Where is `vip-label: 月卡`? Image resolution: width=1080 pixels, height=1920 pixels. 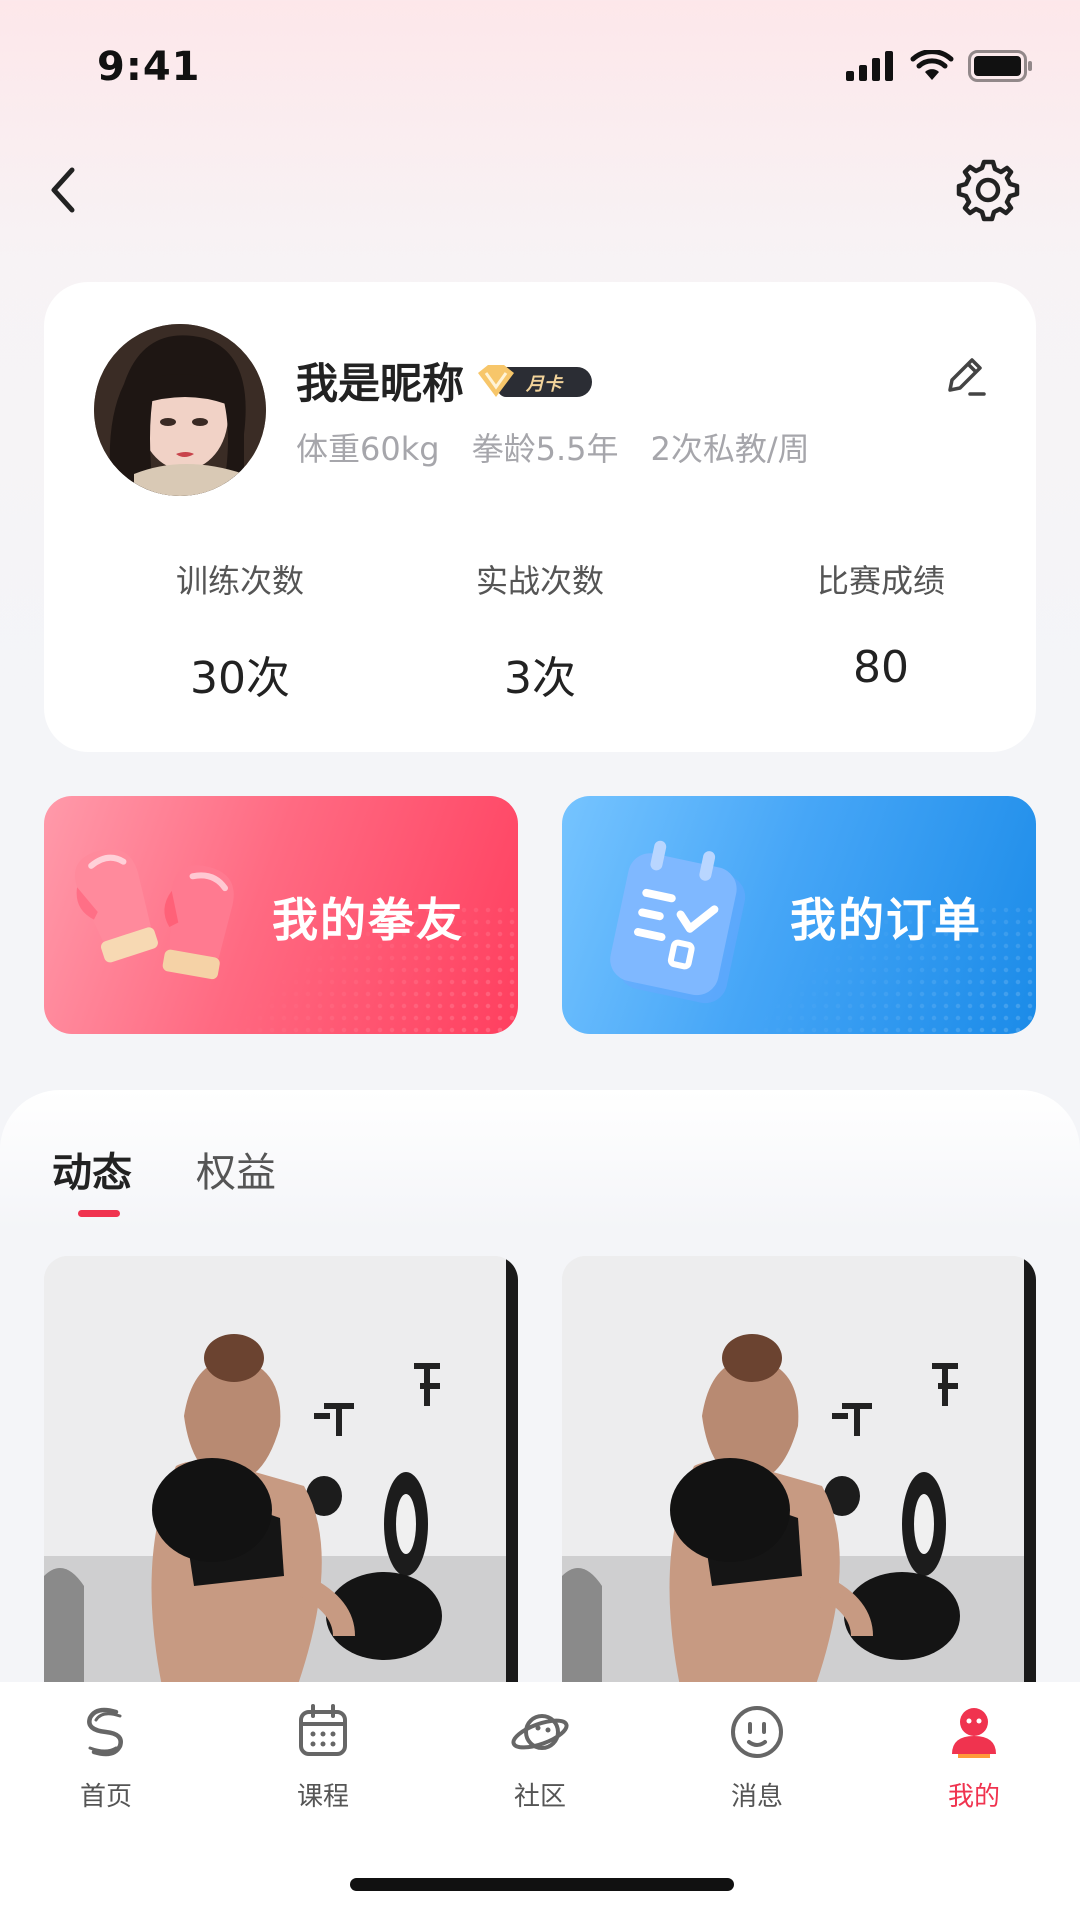
vip-label: 月卡 is located at coordinates (544, 384).